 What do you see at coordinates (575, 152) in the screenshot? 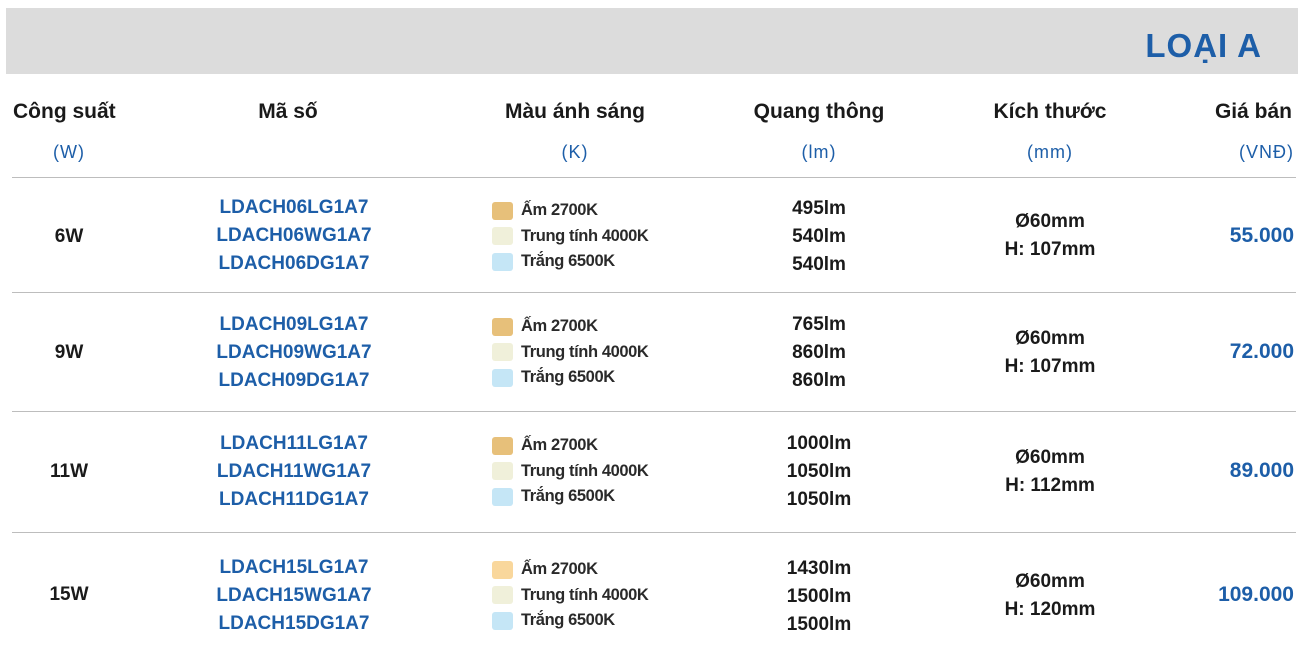
I see `header-light-color-unit: (K)` at bounding box center [575, 152].